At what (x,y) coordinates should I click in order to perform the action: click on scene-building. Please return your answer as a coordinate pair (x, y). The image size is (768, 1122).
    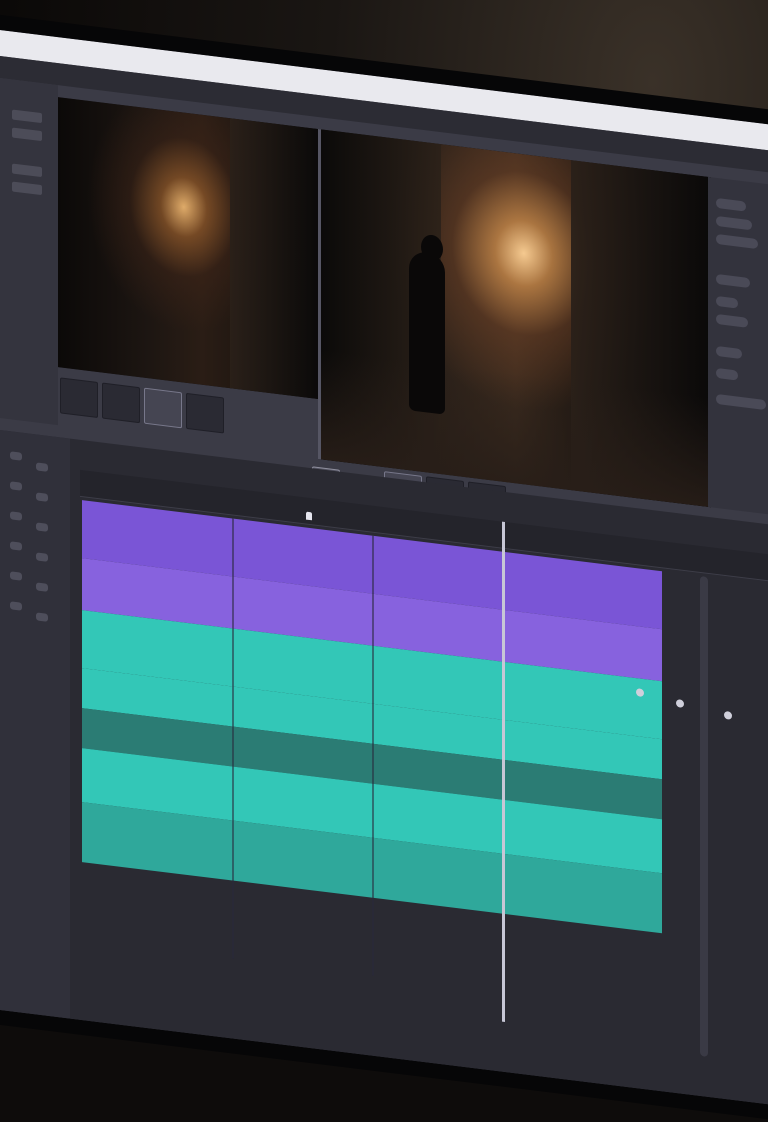
    Looking at the image, I should click on (275, 259).